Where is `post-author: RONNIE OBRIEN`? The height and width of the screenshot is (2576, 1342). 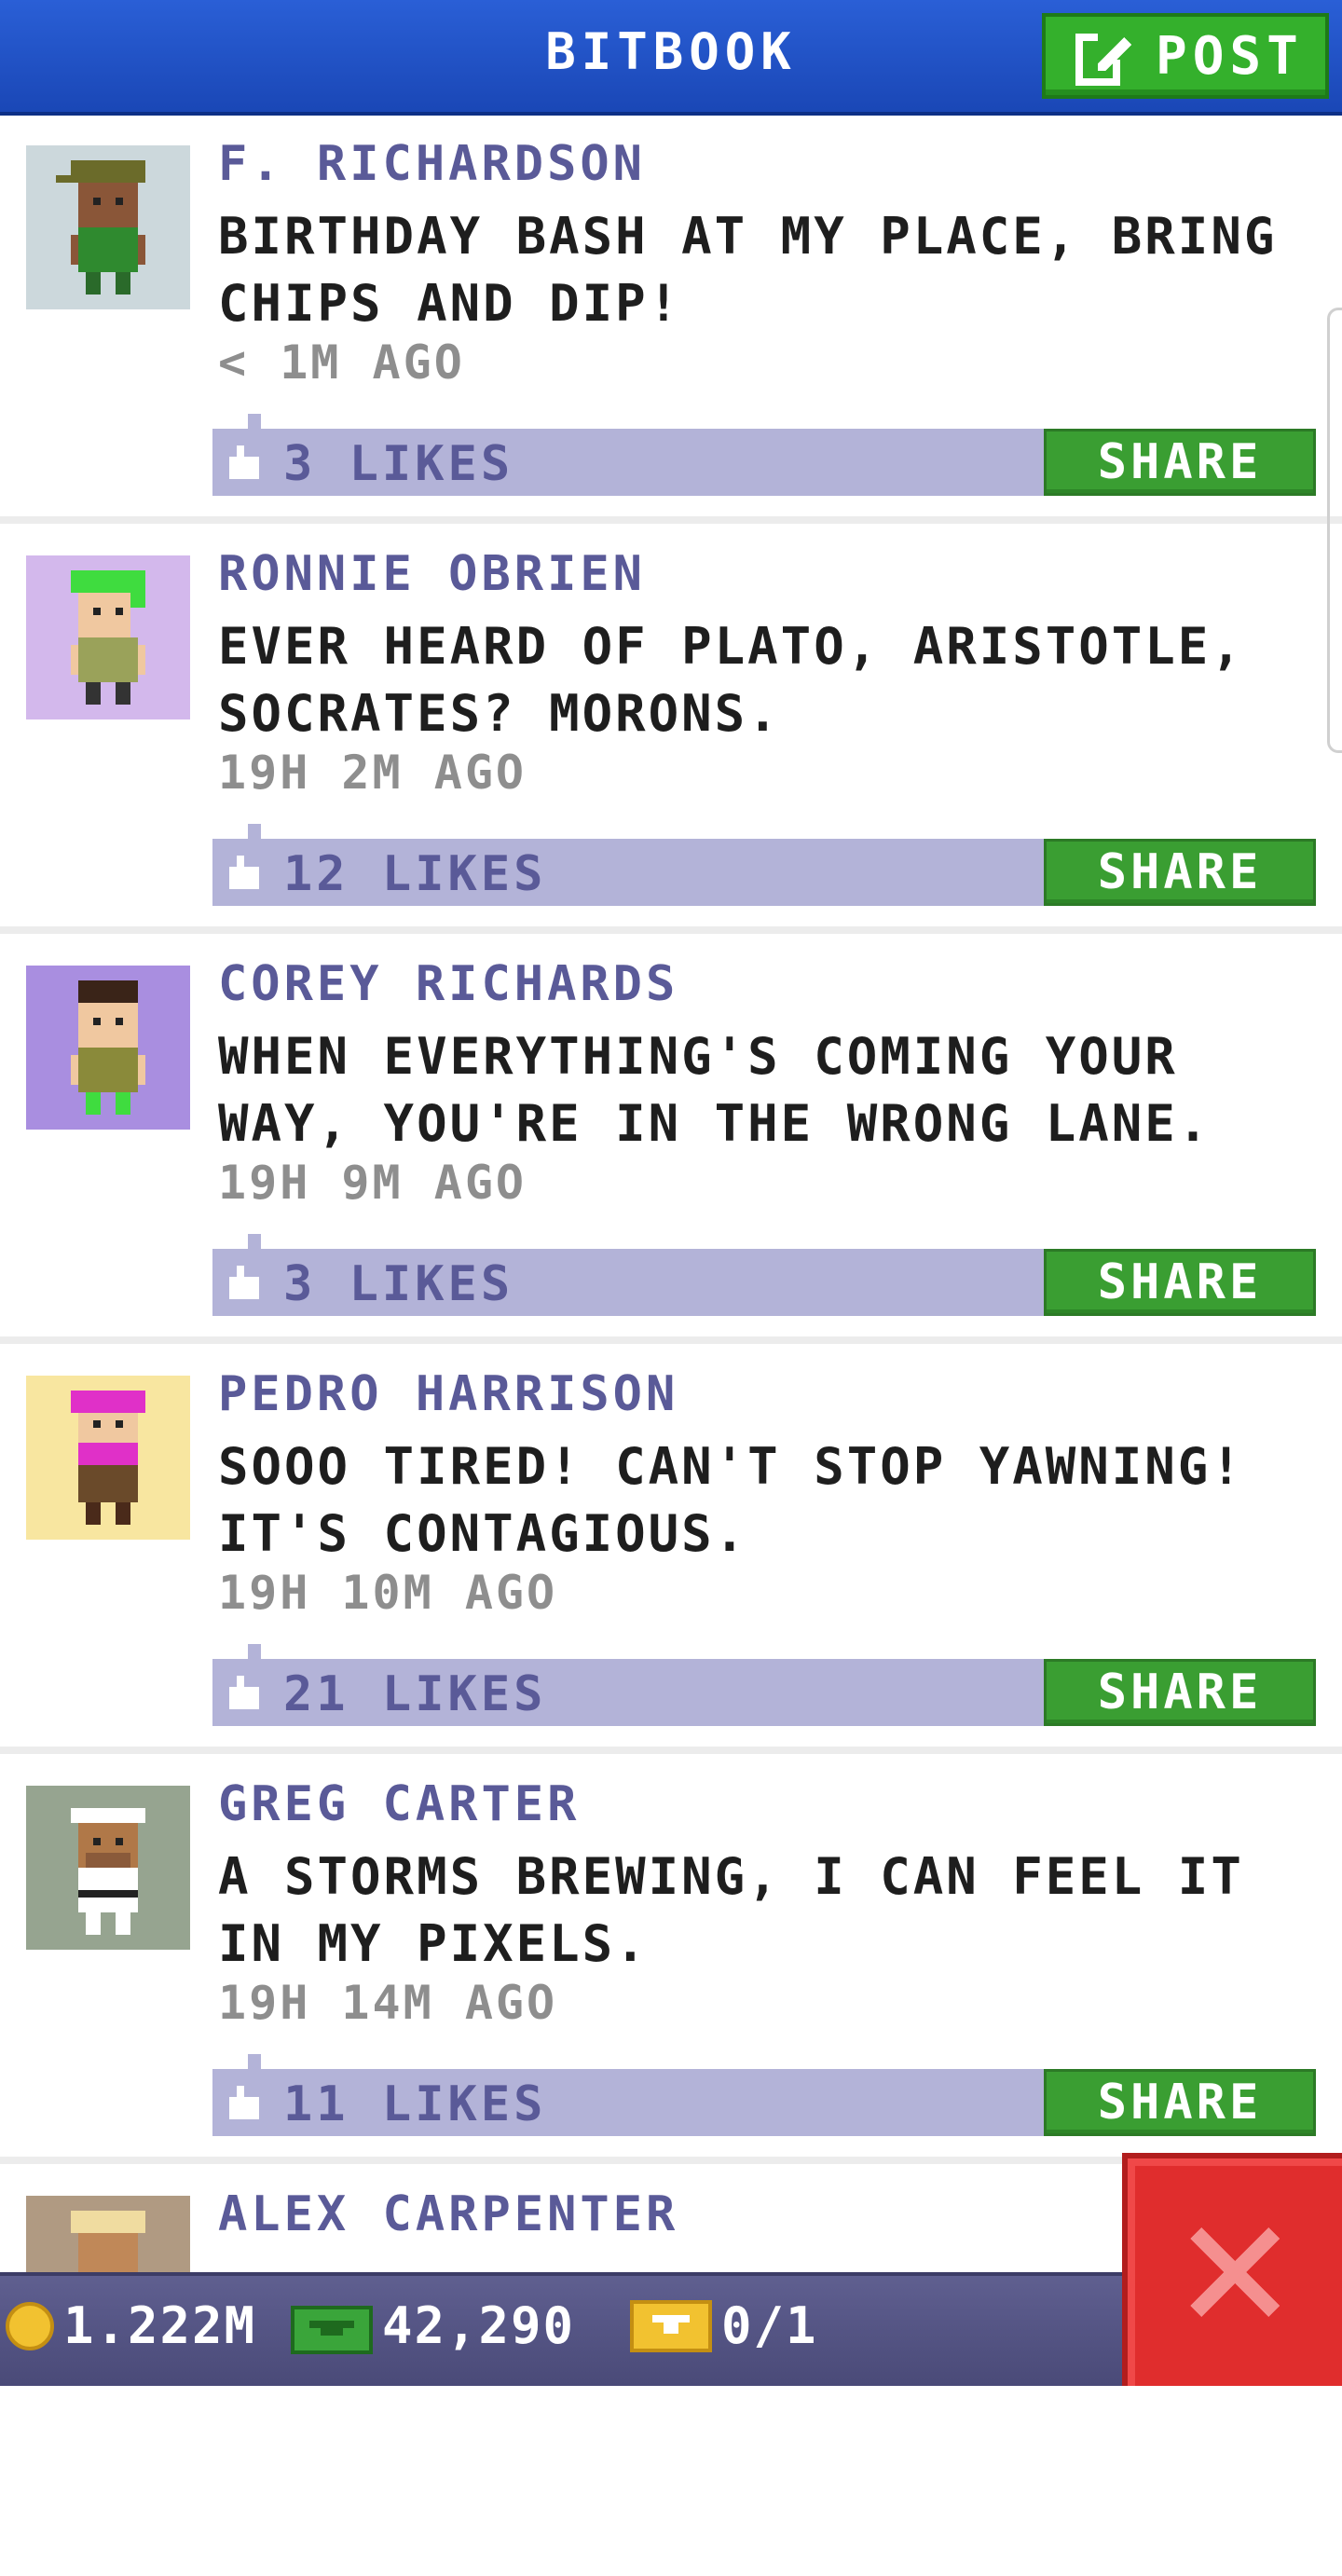
post-author: RONNIE OBRIEN is located at coordinates (432, 574).